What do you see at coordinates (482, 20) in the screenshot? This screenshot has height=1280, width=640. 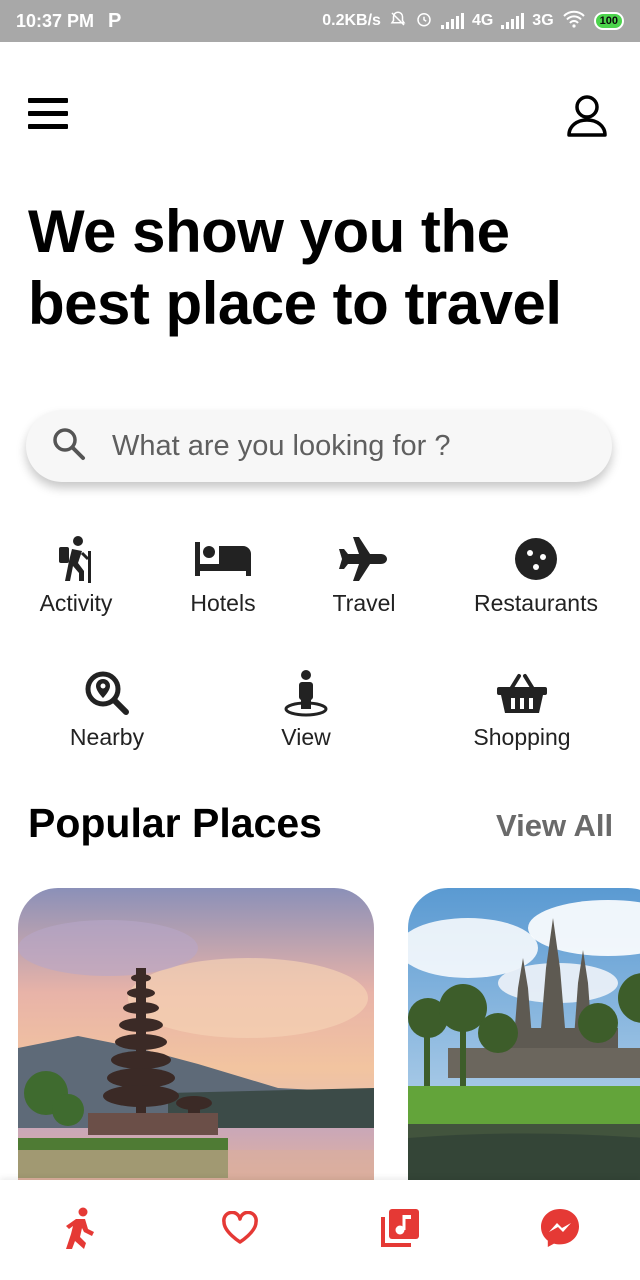 I see `network-type-1: 4G` at bounding box center [482, 20].